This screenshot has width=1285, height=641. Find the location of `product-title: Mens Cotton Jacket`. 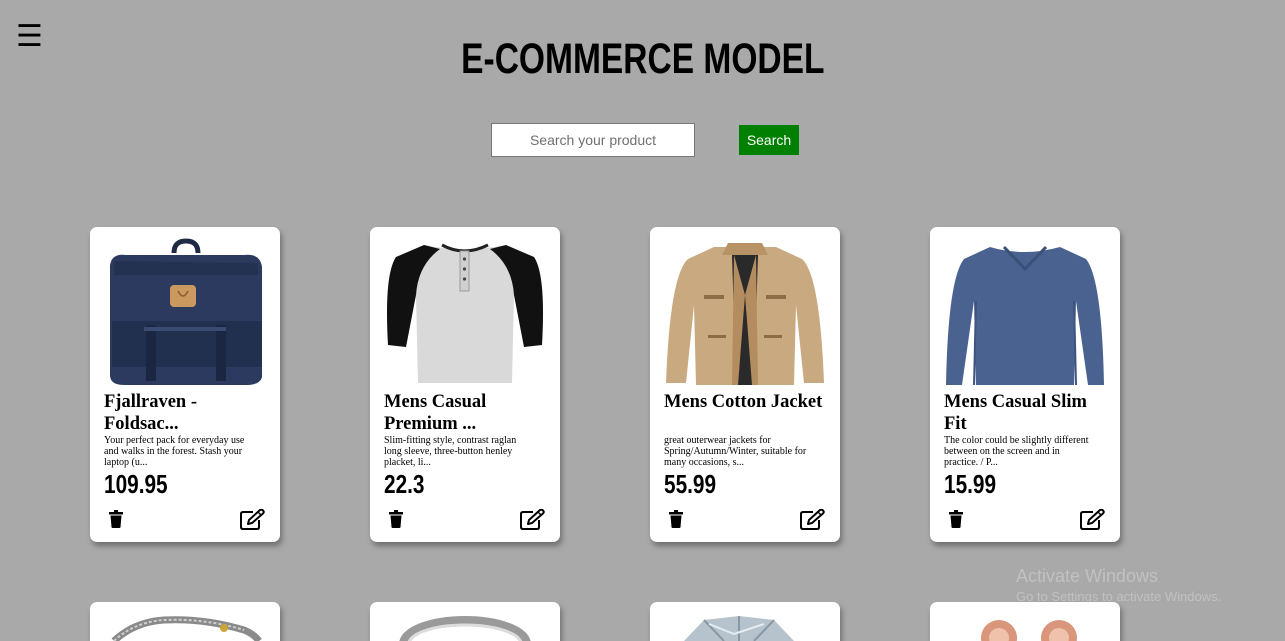

product-title: Mens Cotton Jacket is located at coordinates (743, 402).